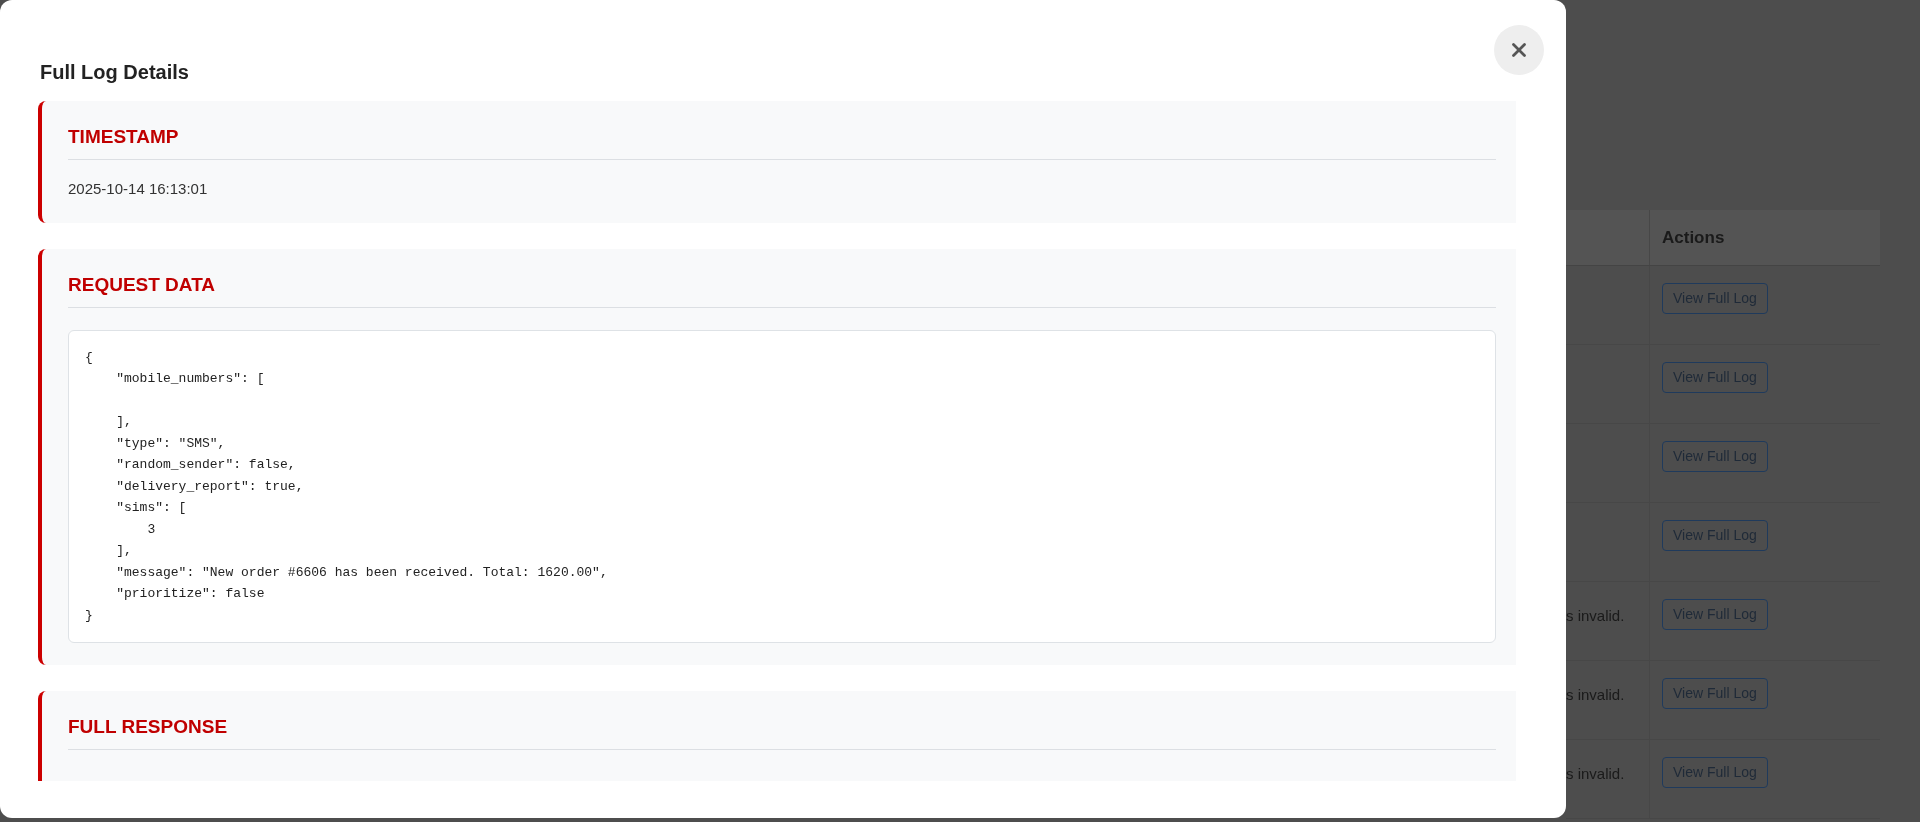 This screenshot has height=822, width=1920. Describe the element at coordinates (114, 72) in the screenshot. I see `modal-title: Full Log Details` at that location.